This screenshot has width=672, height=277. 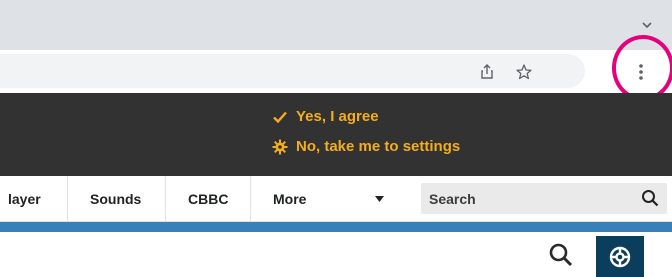 What do you see at coordinates (336, 227) in the screenshot?
I see `section-header-strip` at bounding box center [336, 227].